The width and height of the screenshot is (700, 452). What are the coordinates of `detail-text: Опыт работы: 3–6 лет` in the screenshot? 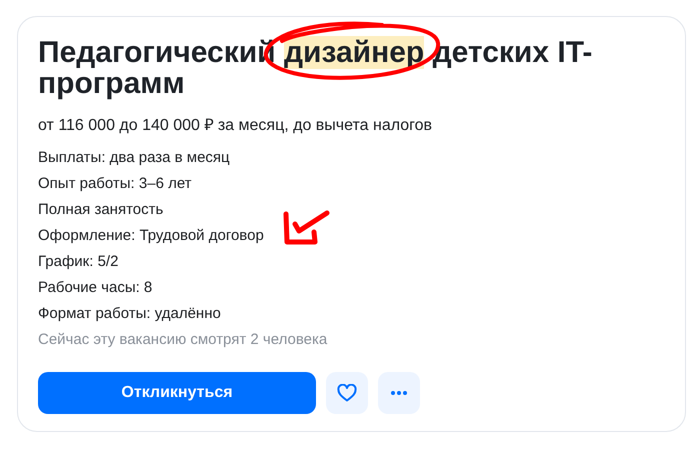 It's located at (115, 184).